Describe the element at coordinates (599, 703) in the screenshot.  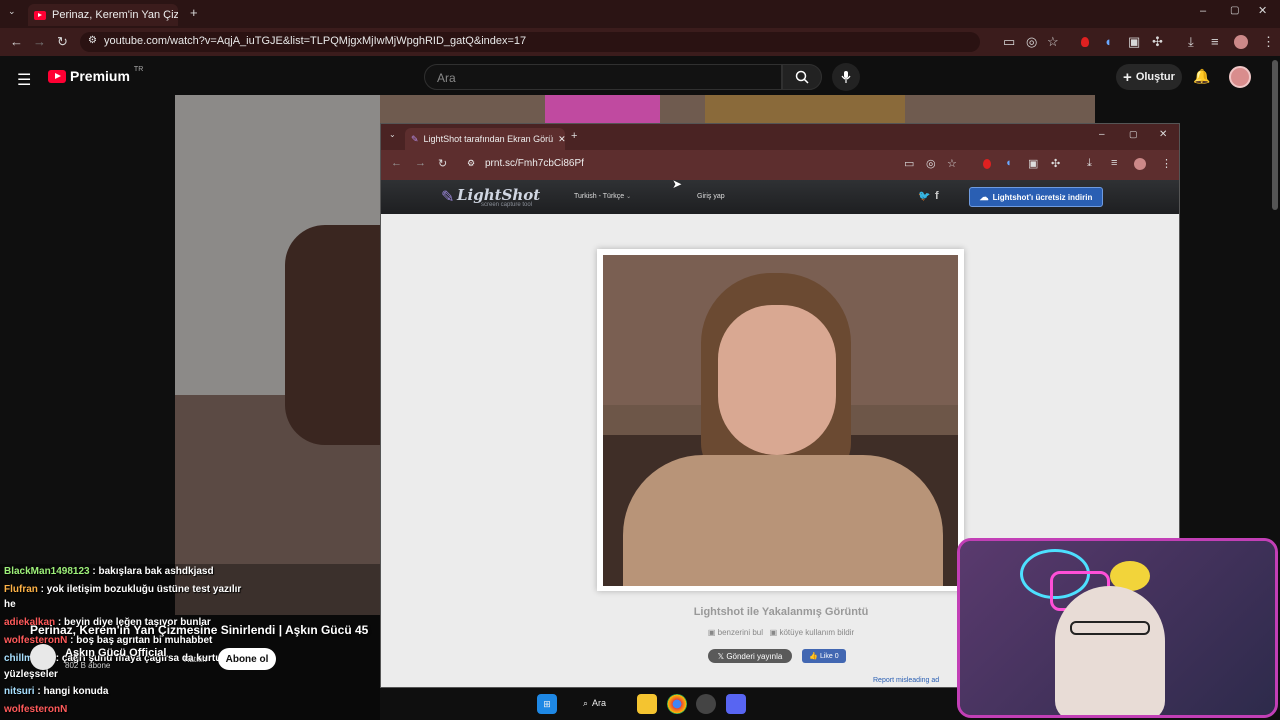
I see `taskbar-search-label: Ara` at that location.